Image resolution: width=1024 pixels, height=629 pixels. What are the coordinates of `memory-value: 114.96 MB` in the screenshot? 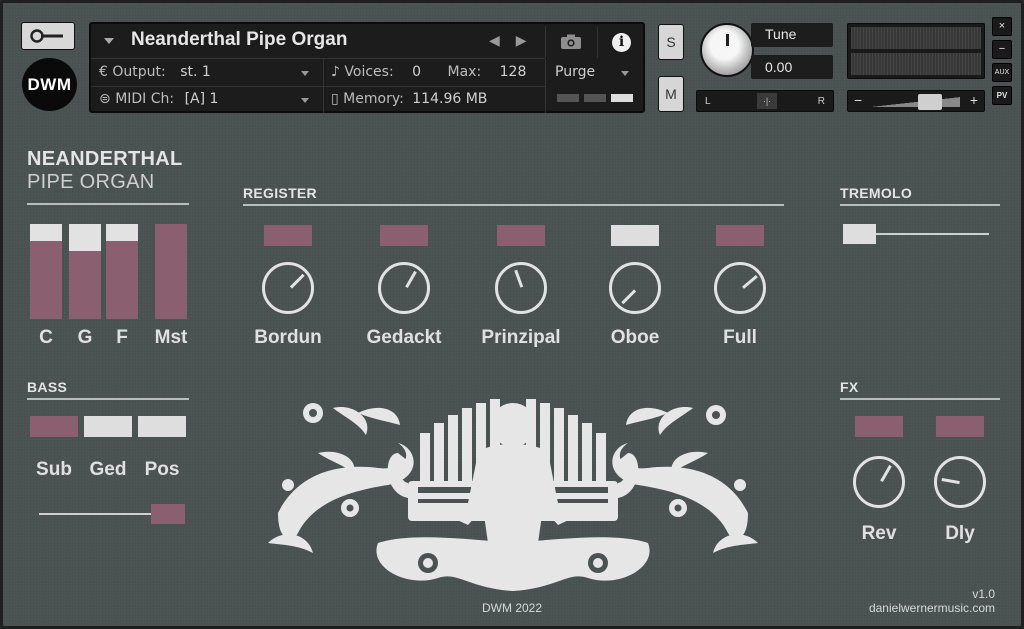 It's located at (450, 99).